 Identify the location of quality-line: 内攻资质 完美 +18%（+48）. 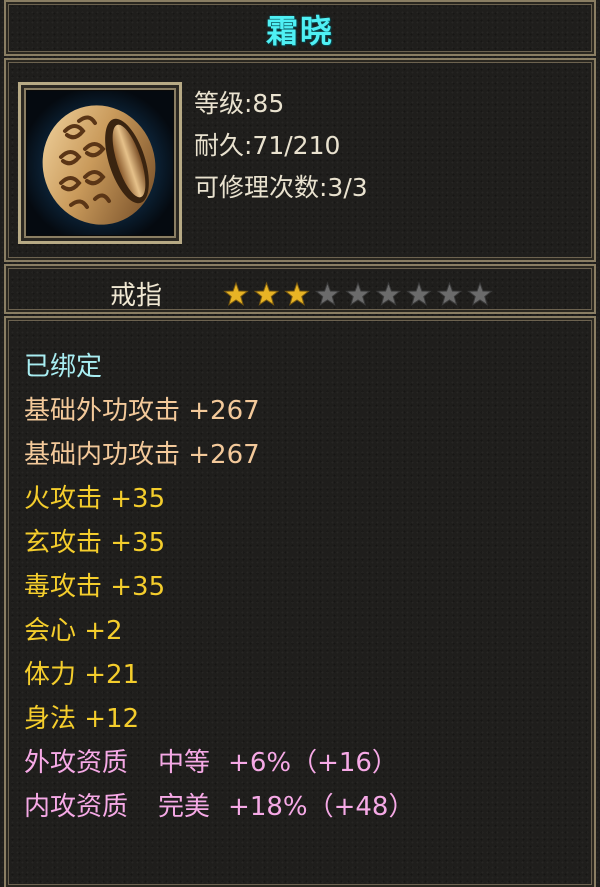
(219, 804).